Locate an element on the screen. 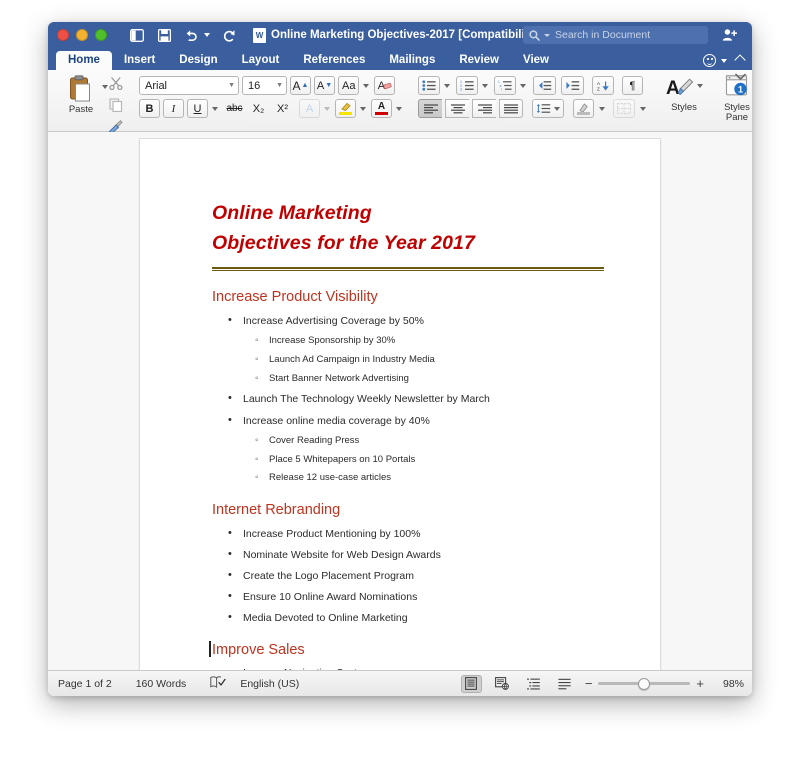 This screenshot has height=758, width=800. view-draft-button is located at coordinates (564, 684).